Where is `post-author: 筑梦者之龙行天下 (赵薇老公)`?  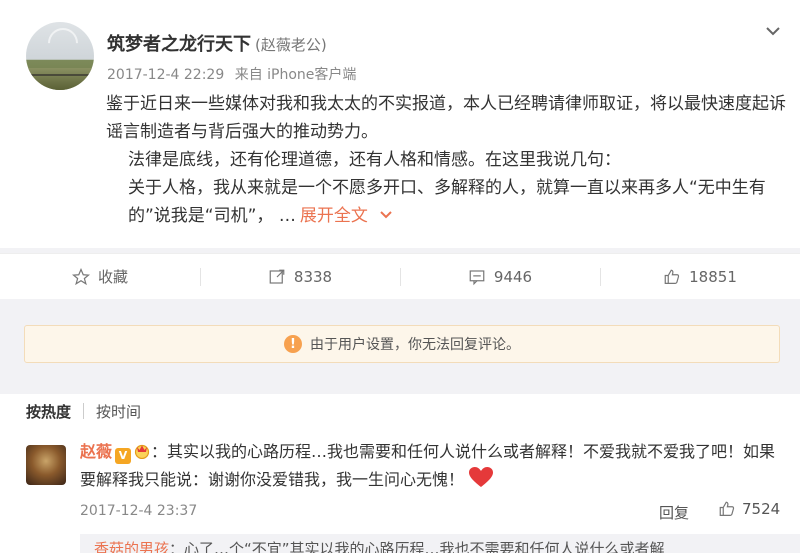
post-author: 筑梦者之龙行天下 (赵薇老公) is located at coordinates (217, 43).